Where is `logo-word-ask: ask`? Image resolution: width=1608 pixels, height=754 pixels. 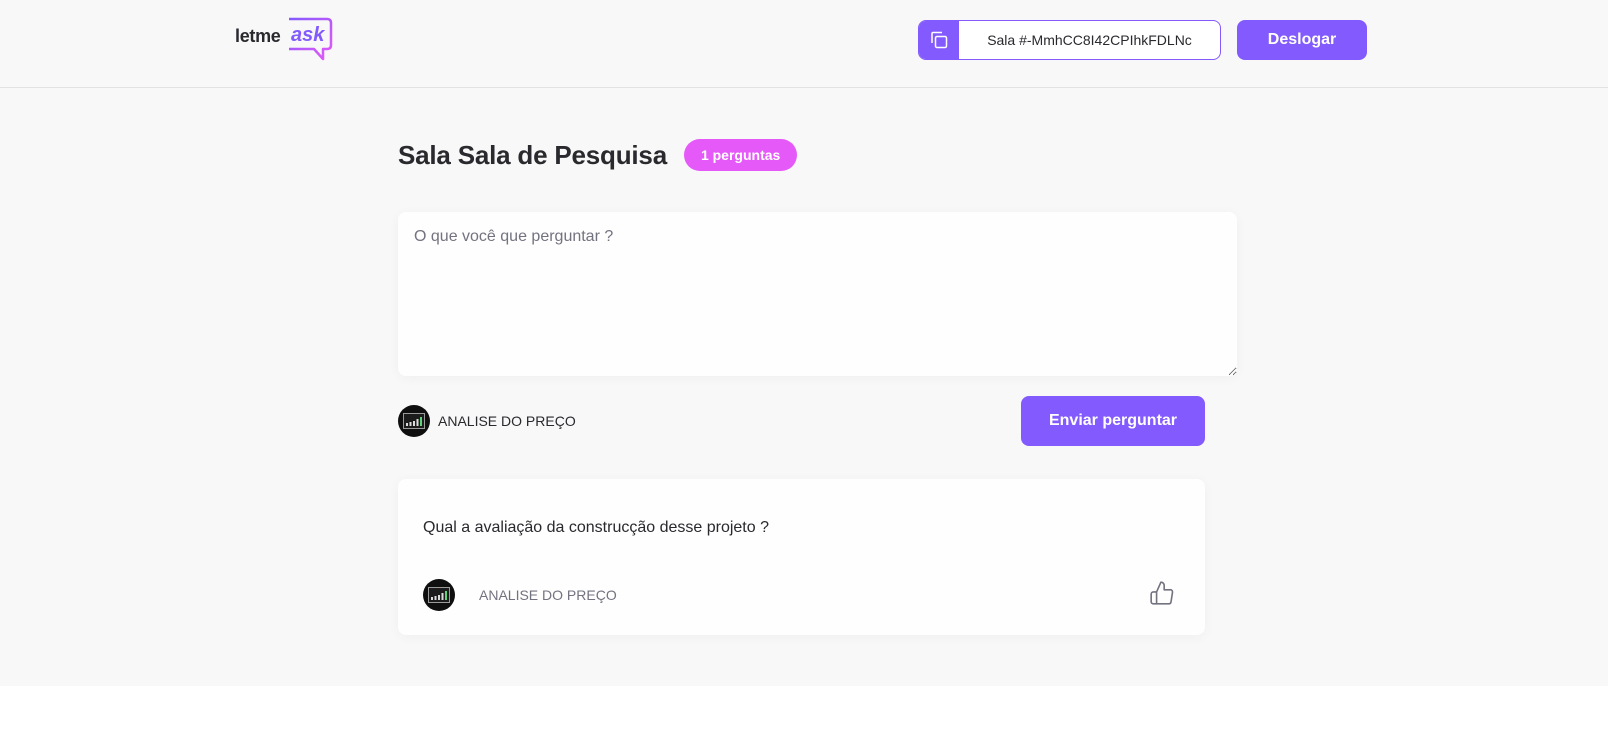 logo-word-ask: ask is located at coordinates (308, 35).